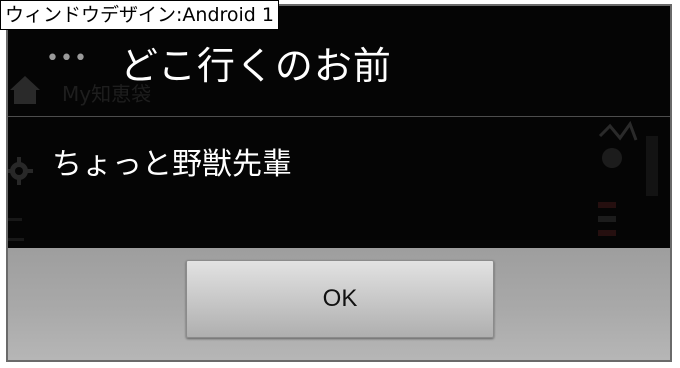  What do you see at coordinates (139, 15) in the screenshot?
I see `window-title-label: ウィンドウデザイン:Android 1` at bounding box center [139, 15].